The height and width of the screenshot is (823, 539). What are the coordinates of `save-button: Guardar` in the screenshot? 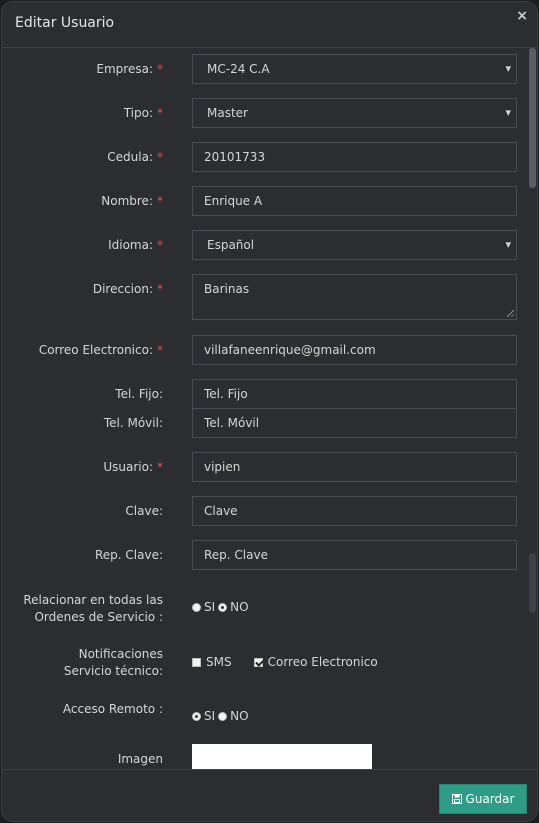 It's located at (483, 799).